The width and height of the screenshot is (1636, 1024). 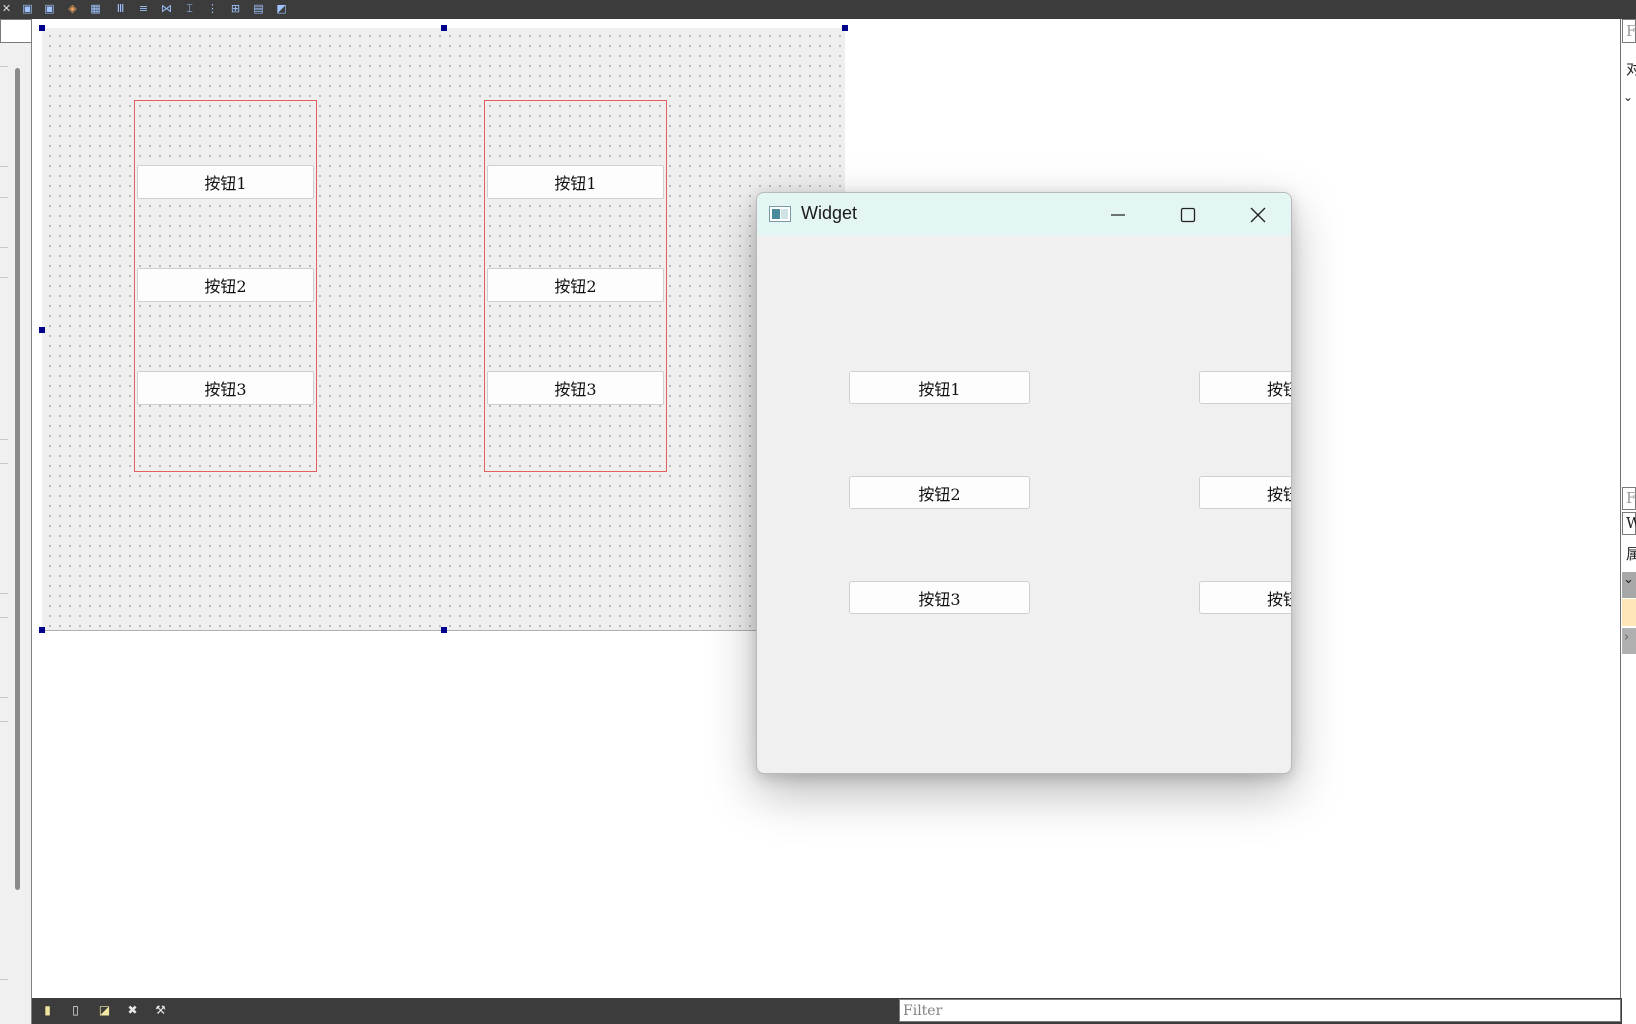 What do you see at coordinates (1631, 523) in the screenshot?
I see `class-name-fragment: W` at bounding box center [1631, 523].